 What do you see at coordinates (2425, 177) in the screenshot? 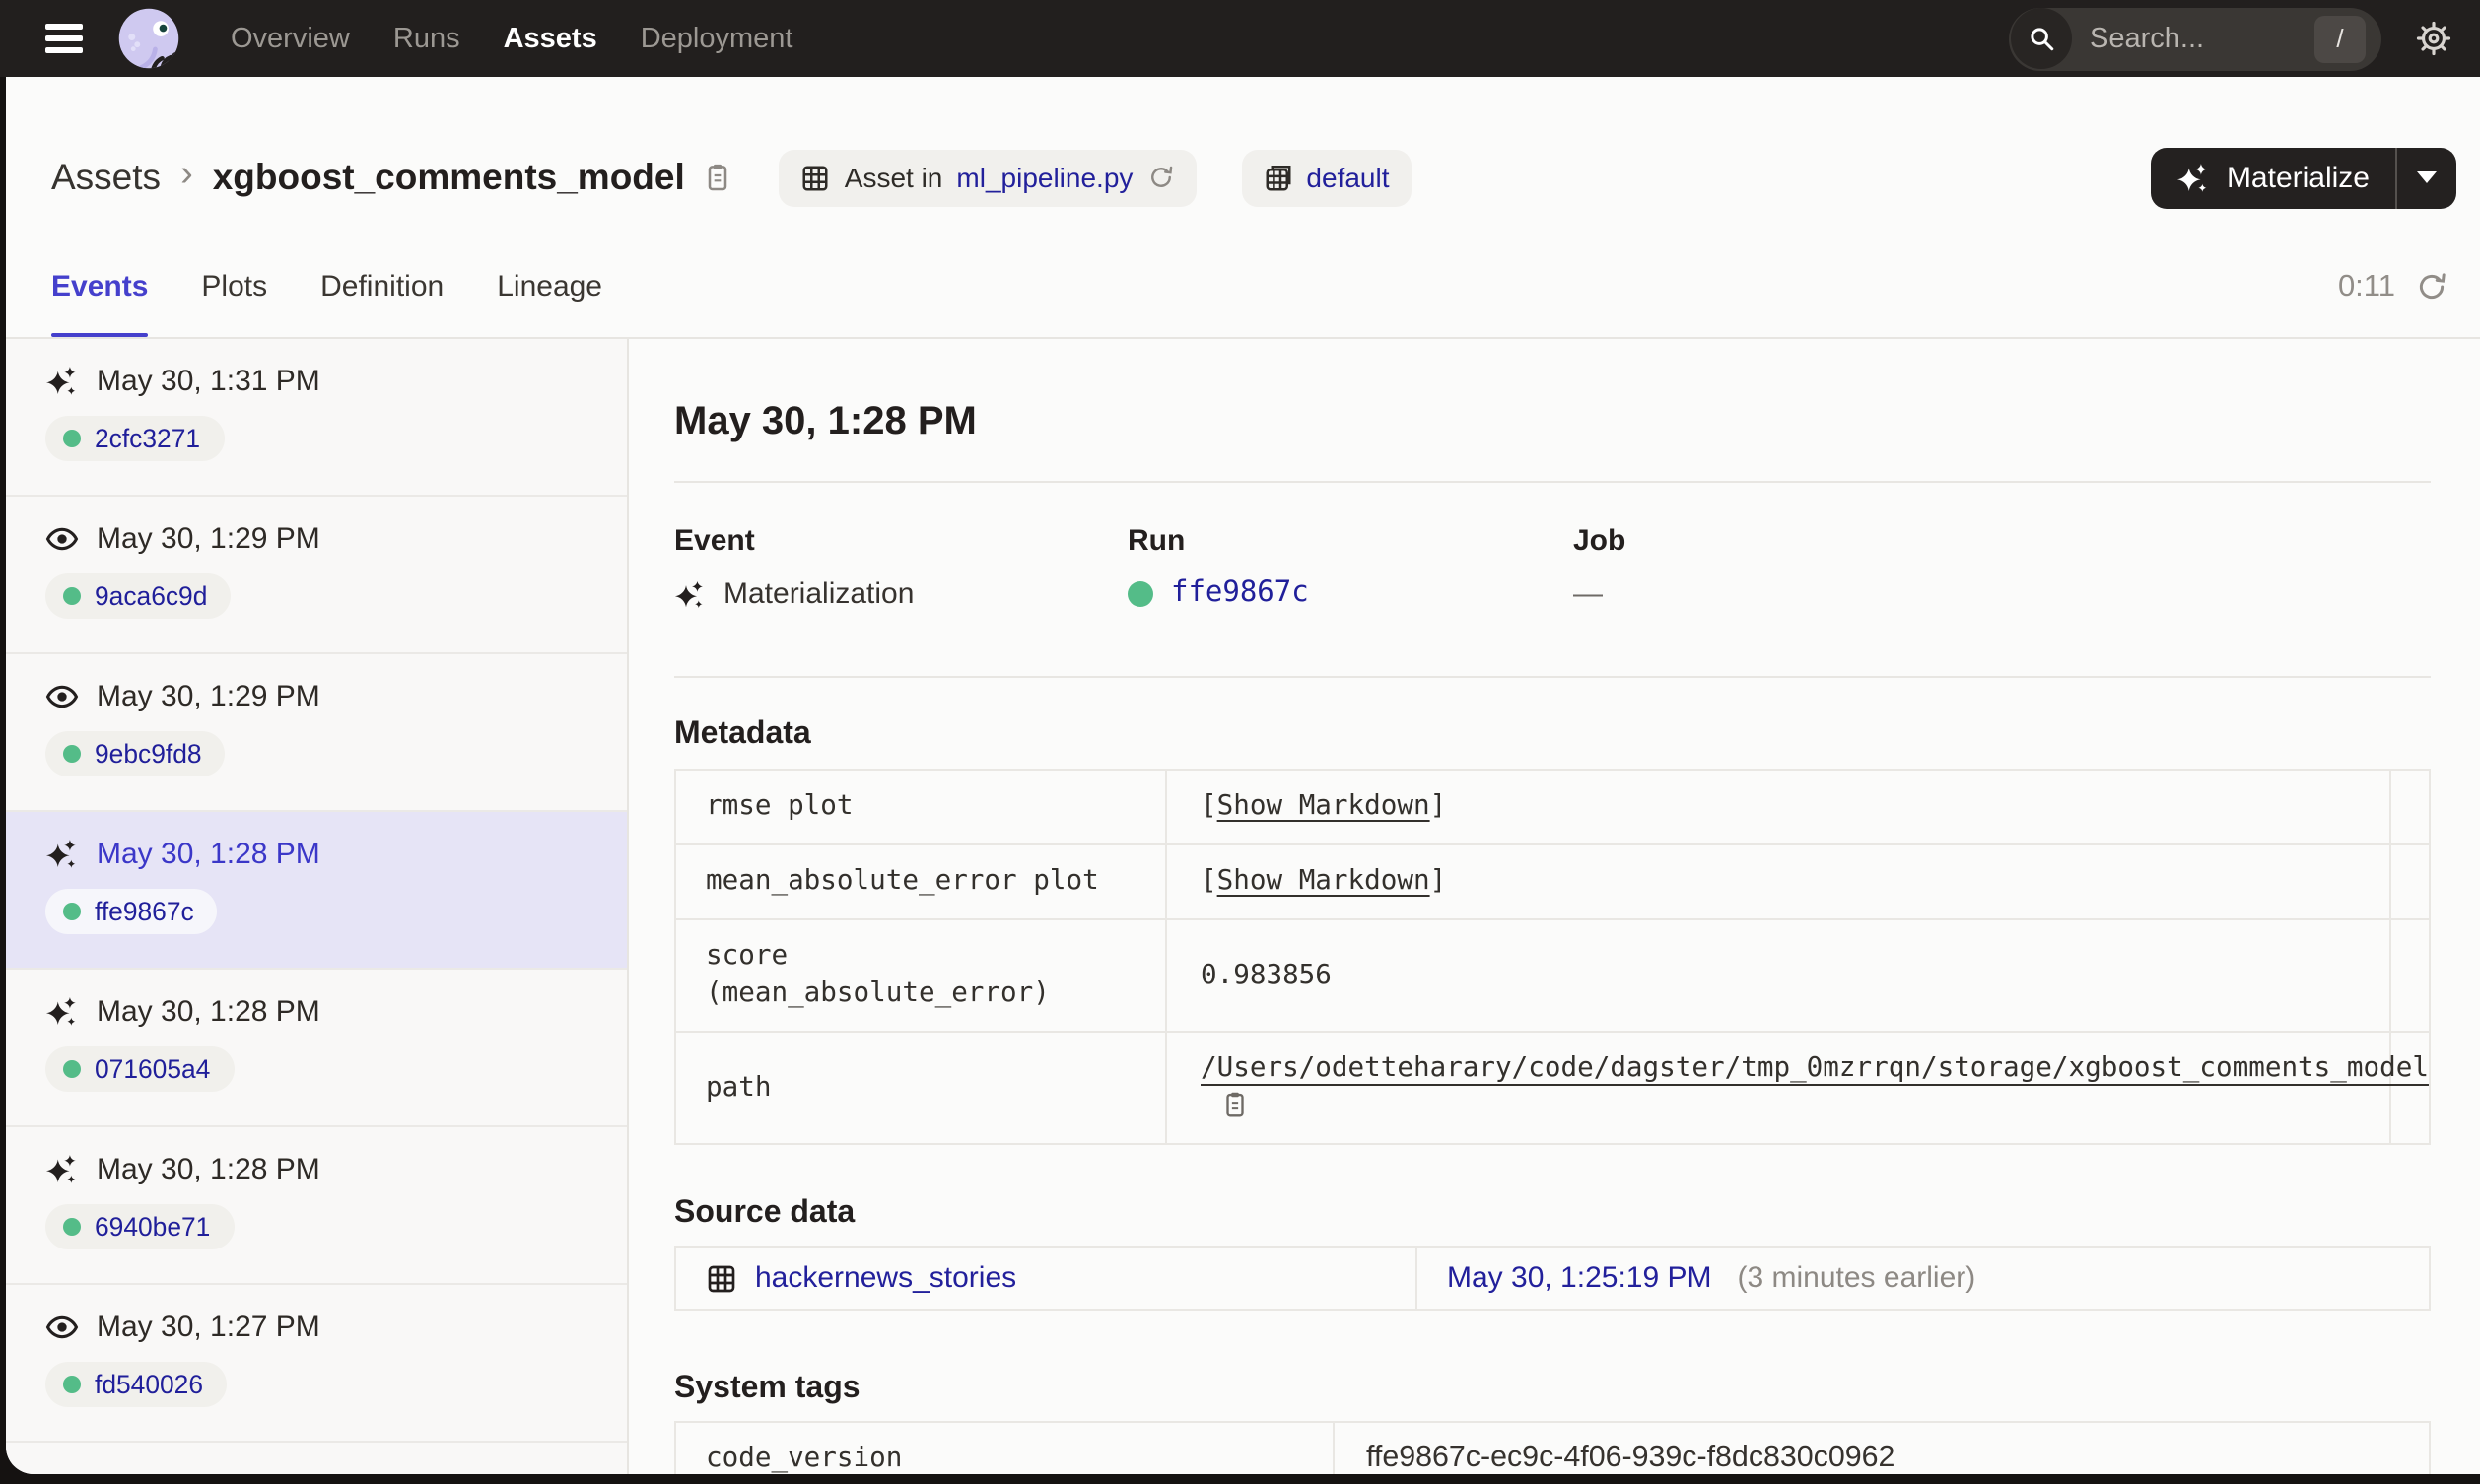
I see `materialize-dropdown-button` at bounding box center [2425, 177].